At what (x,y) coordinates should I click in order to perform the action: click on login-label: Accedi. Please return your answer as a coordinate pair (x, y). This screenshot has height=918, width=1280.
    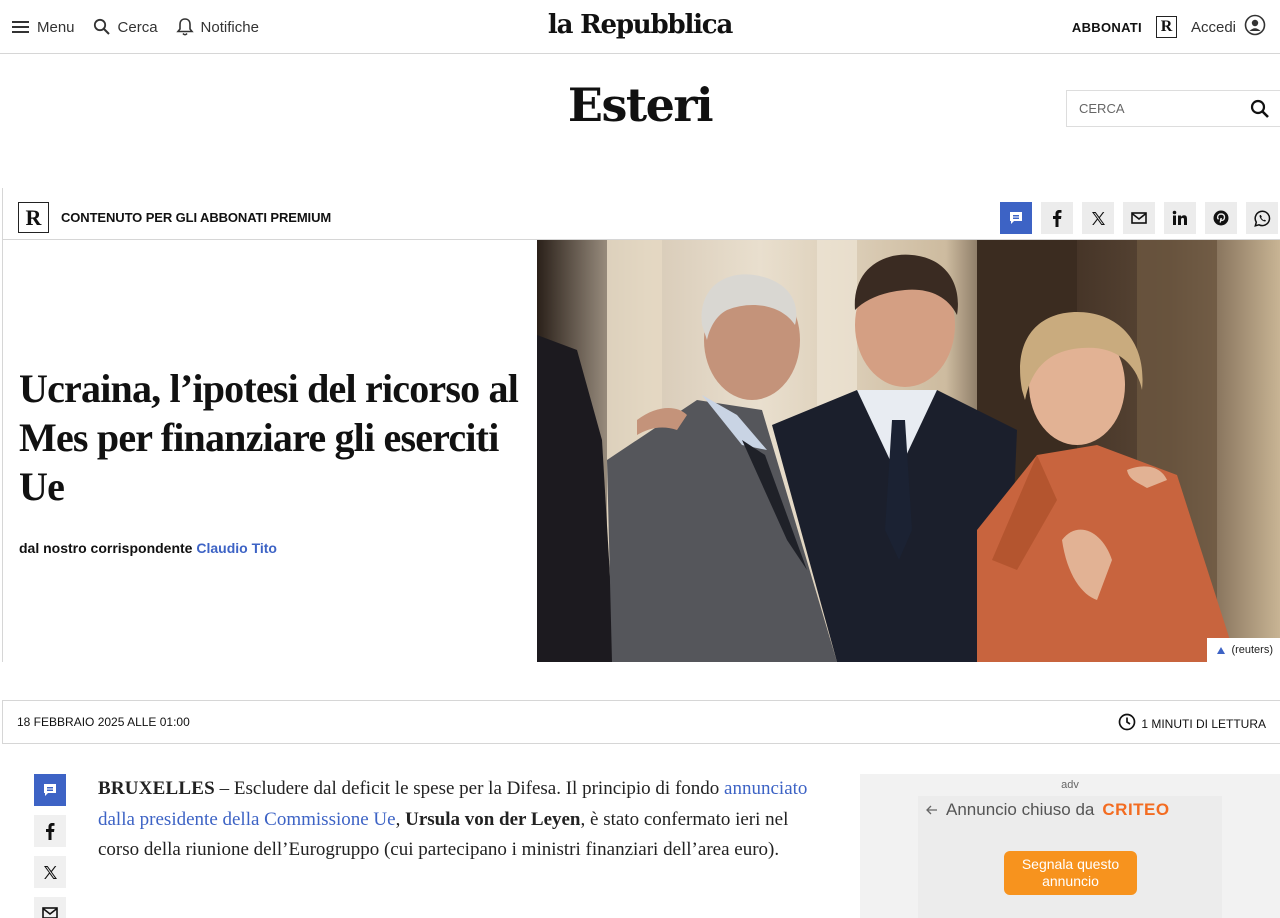
    Looking at the image, I should click on (1213, 27).